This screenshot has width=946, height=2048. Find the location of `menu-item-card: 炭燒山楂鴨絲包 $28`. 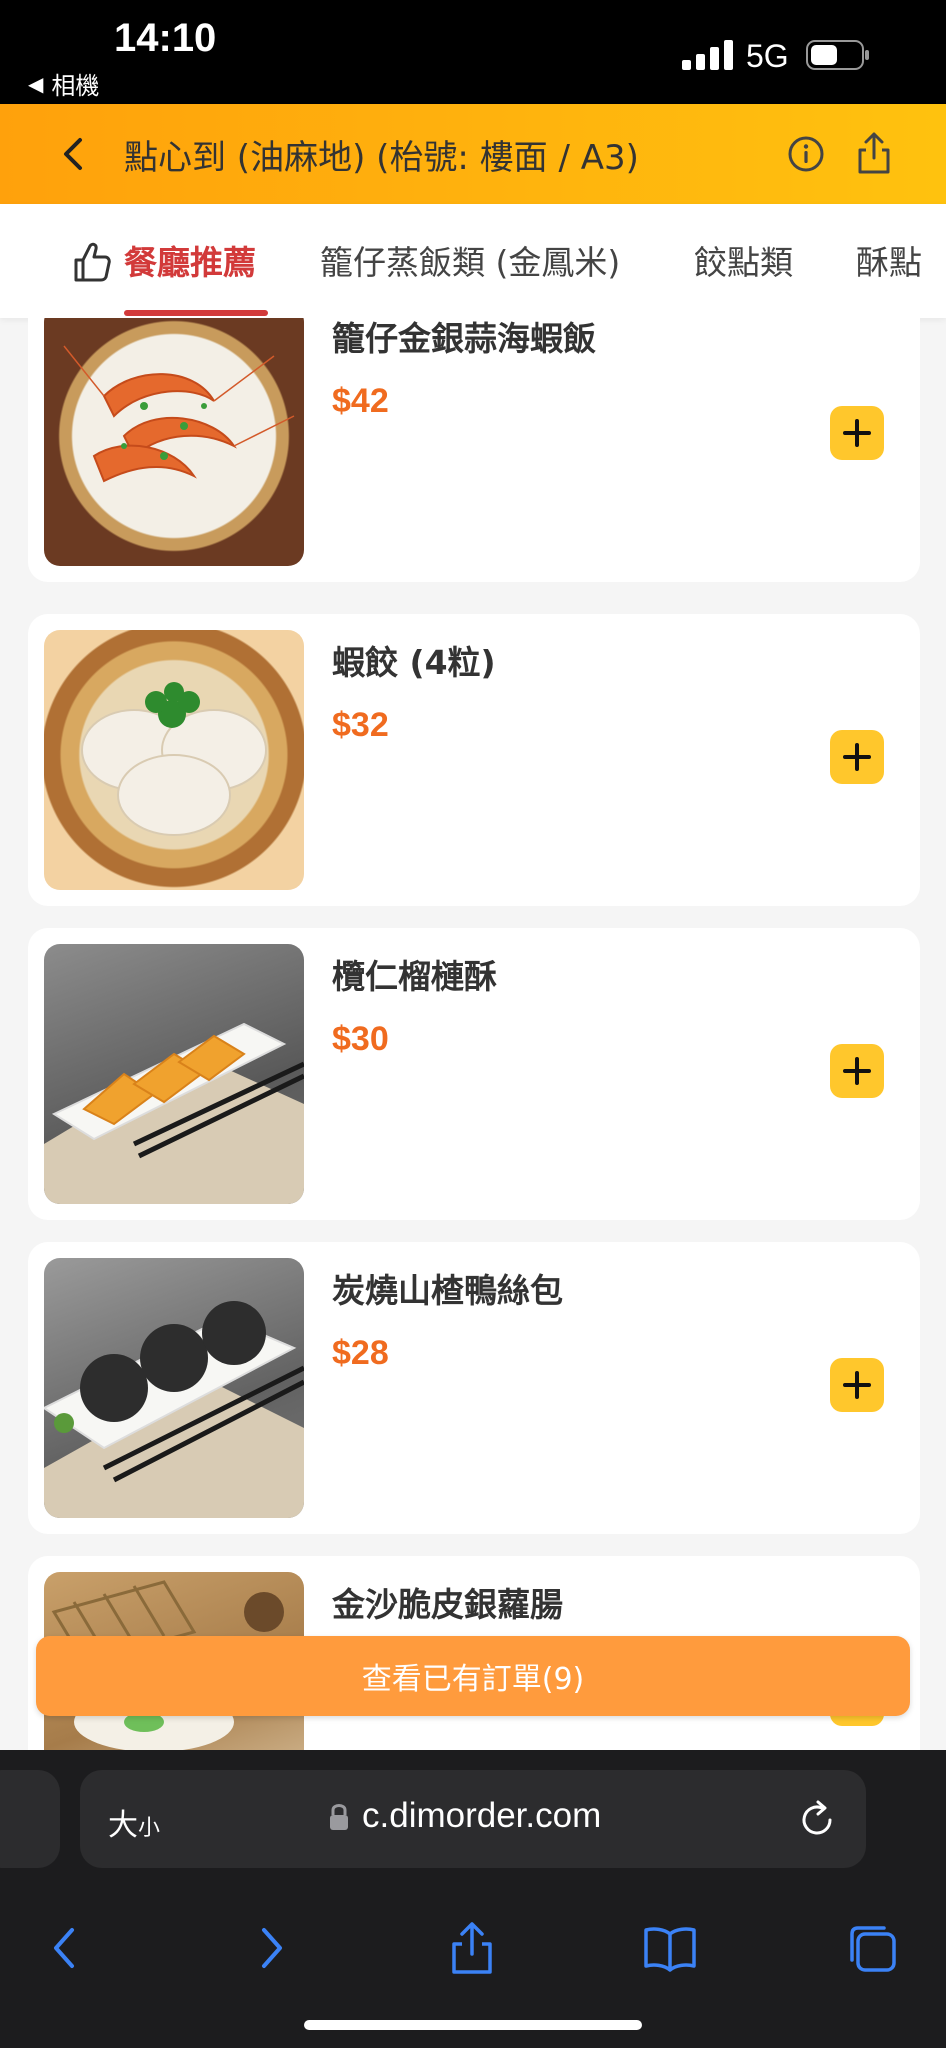

menu-item-card: 炭燒山楂鴨絲包 $28 is located at coordinates (474, 1388).